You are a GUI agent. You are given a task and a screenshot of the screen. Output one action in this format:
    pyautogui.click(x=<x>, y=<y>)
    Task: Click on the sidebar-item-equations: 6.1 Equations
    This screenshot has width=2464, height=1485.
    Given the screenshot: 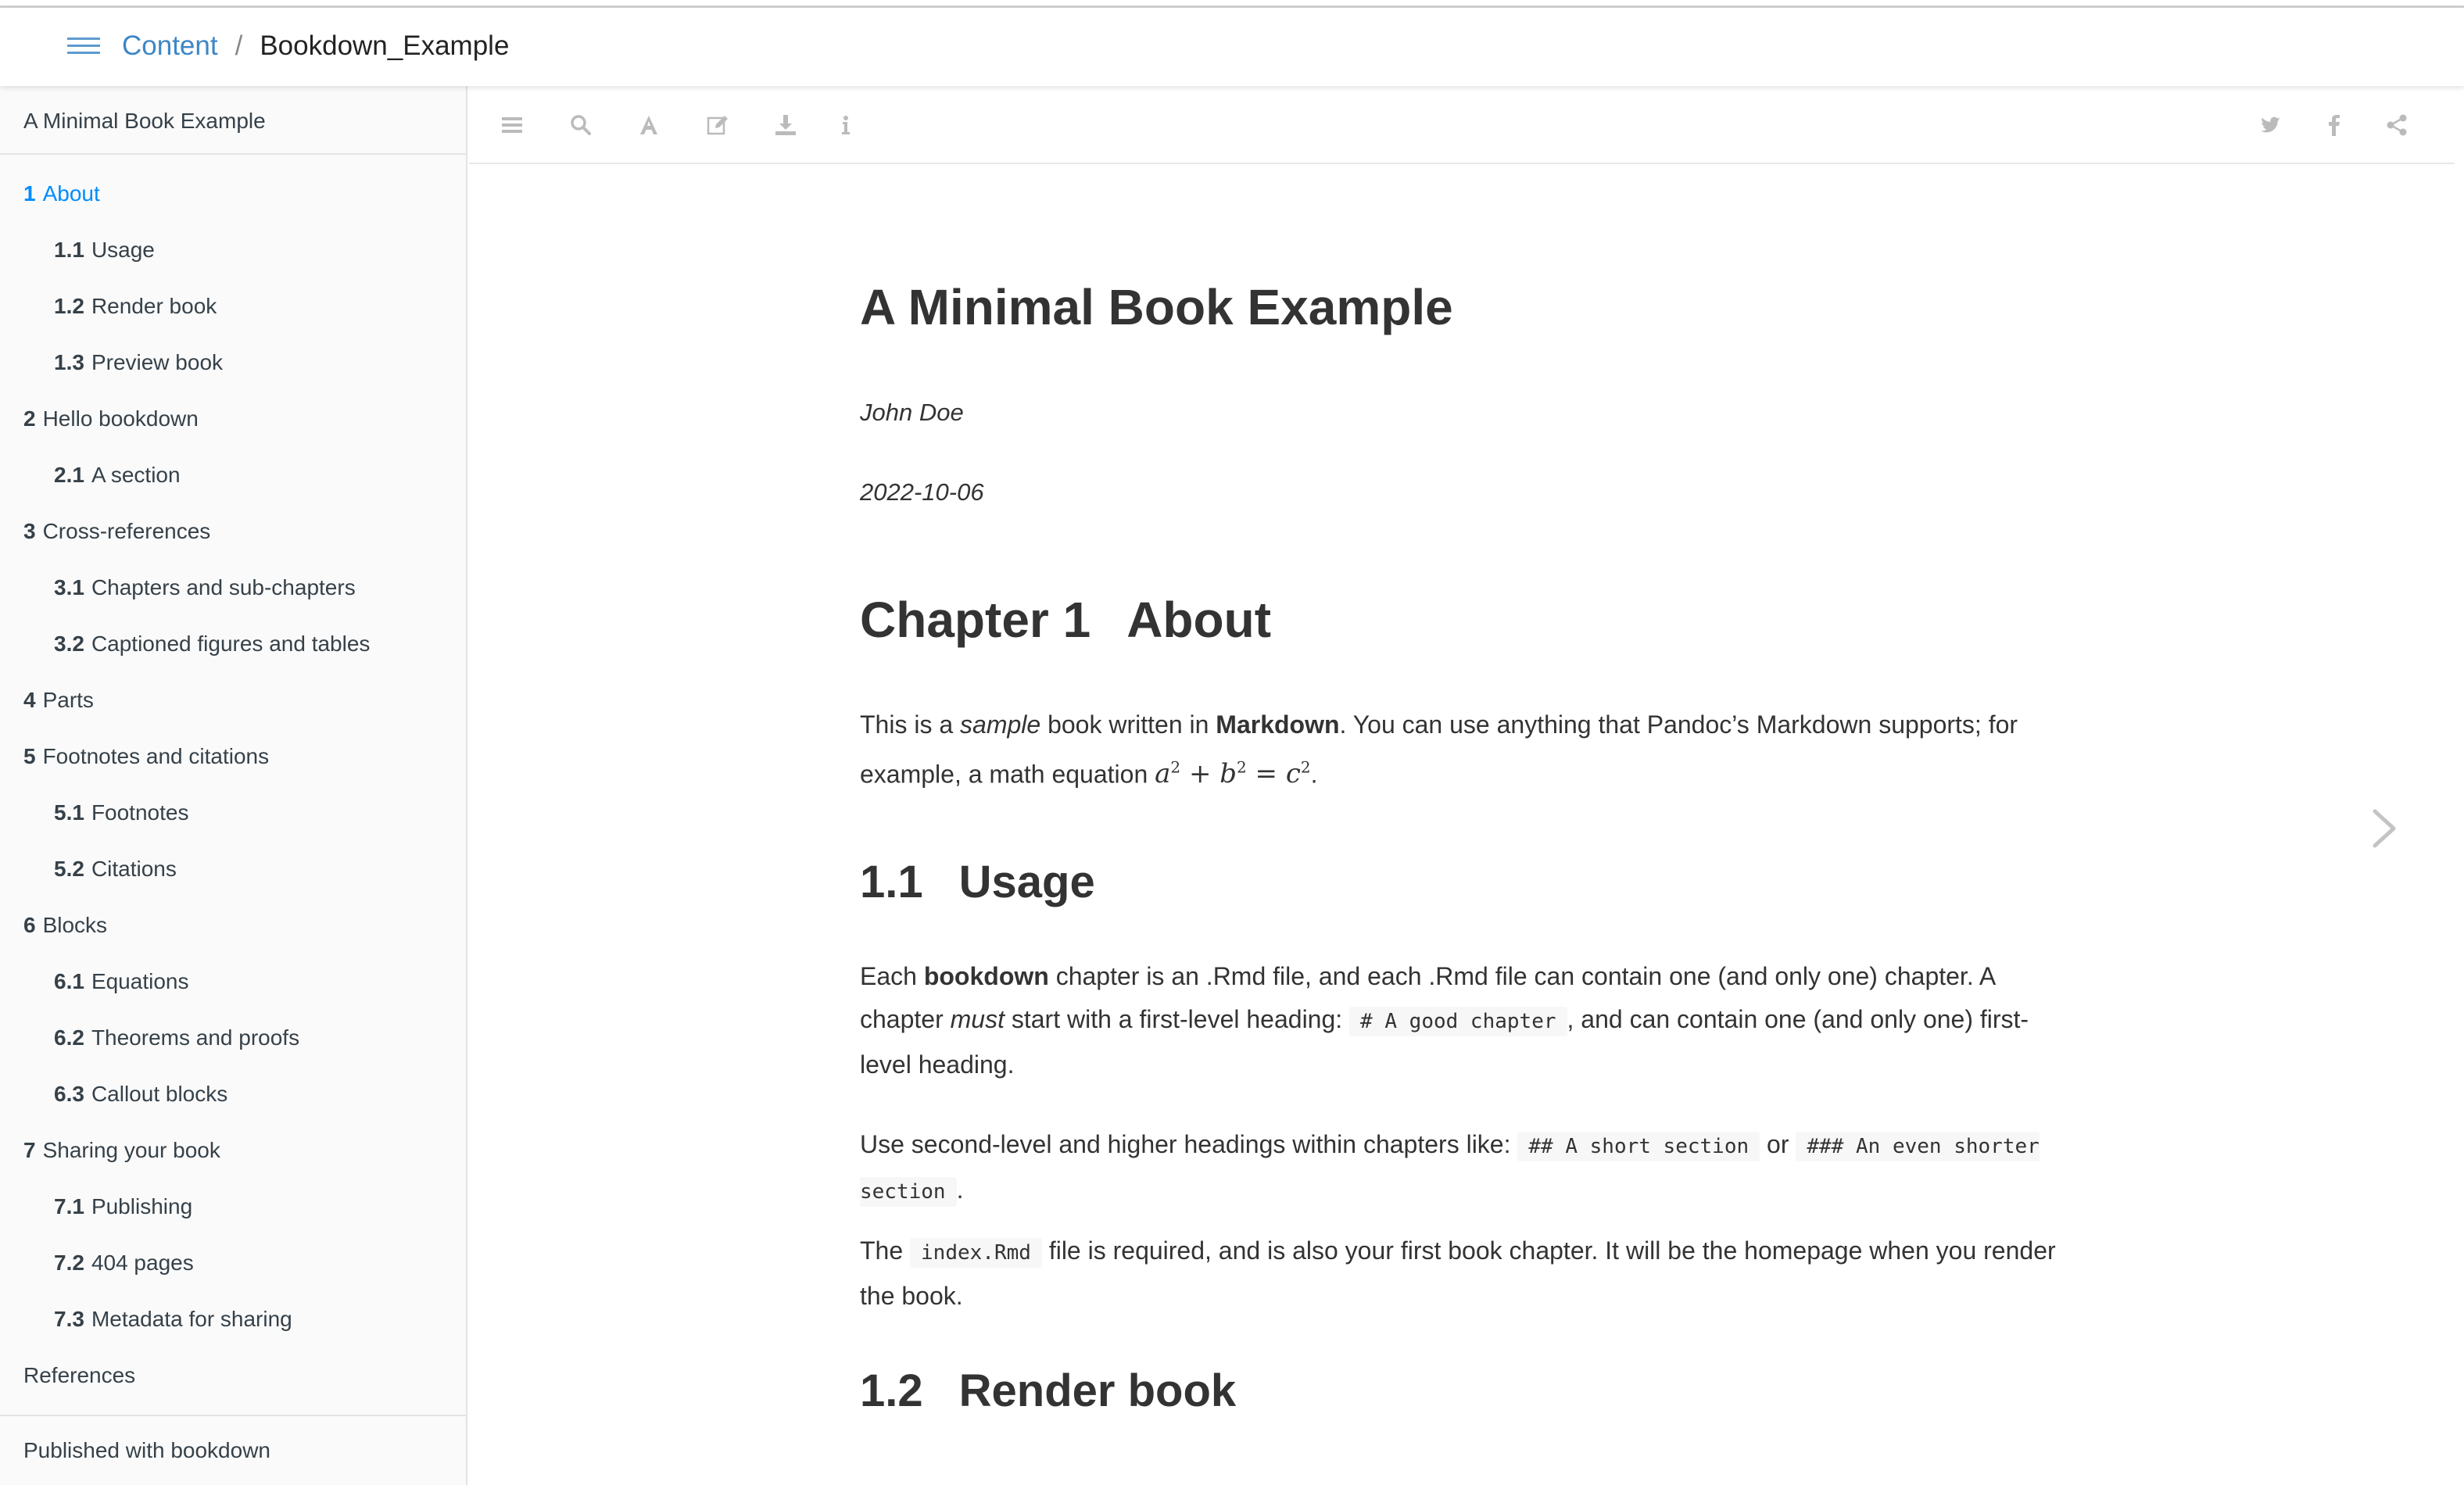 What is the action you would take?
    pyautogui.click(x=233, y=982)
    